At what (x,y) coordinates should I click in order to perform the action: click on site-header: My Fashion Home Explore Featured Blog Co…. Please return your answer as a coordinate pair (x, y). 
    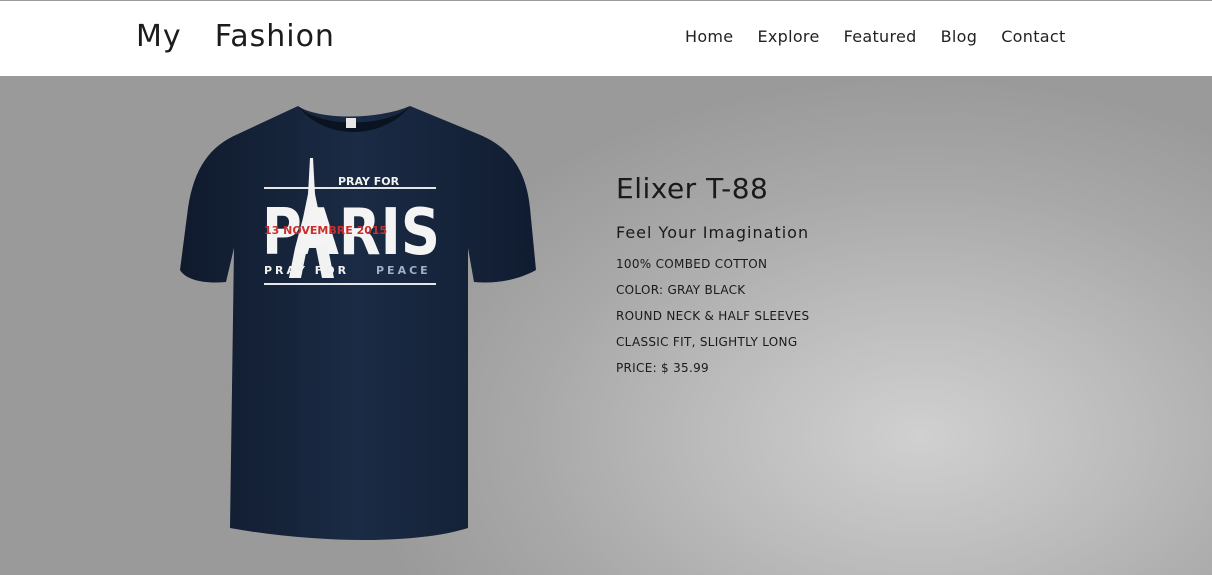
    Looking at the image, I should click on (606, 38).